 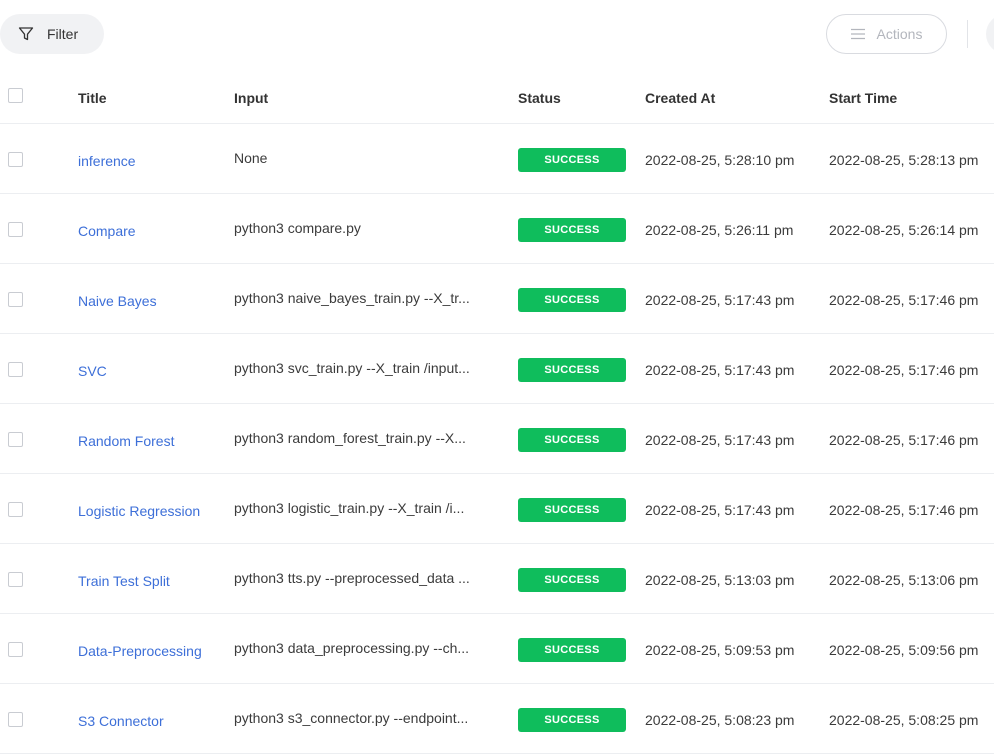 I want to click on filter-button: Filter, so click(x=52, y=34).